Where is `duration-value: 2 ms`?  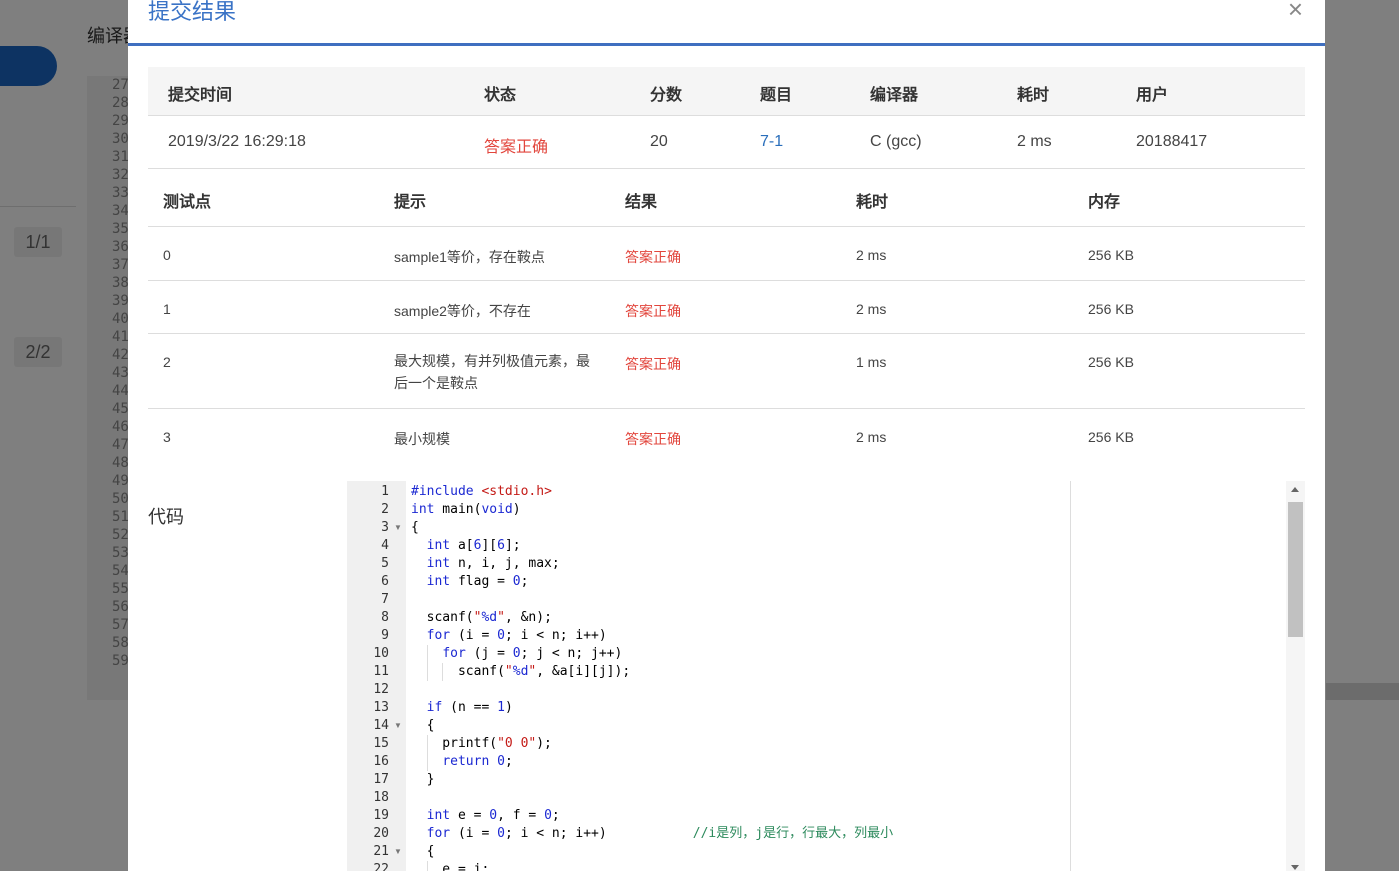
duration-value: 2 ms is located at coordinates (1034, 141).